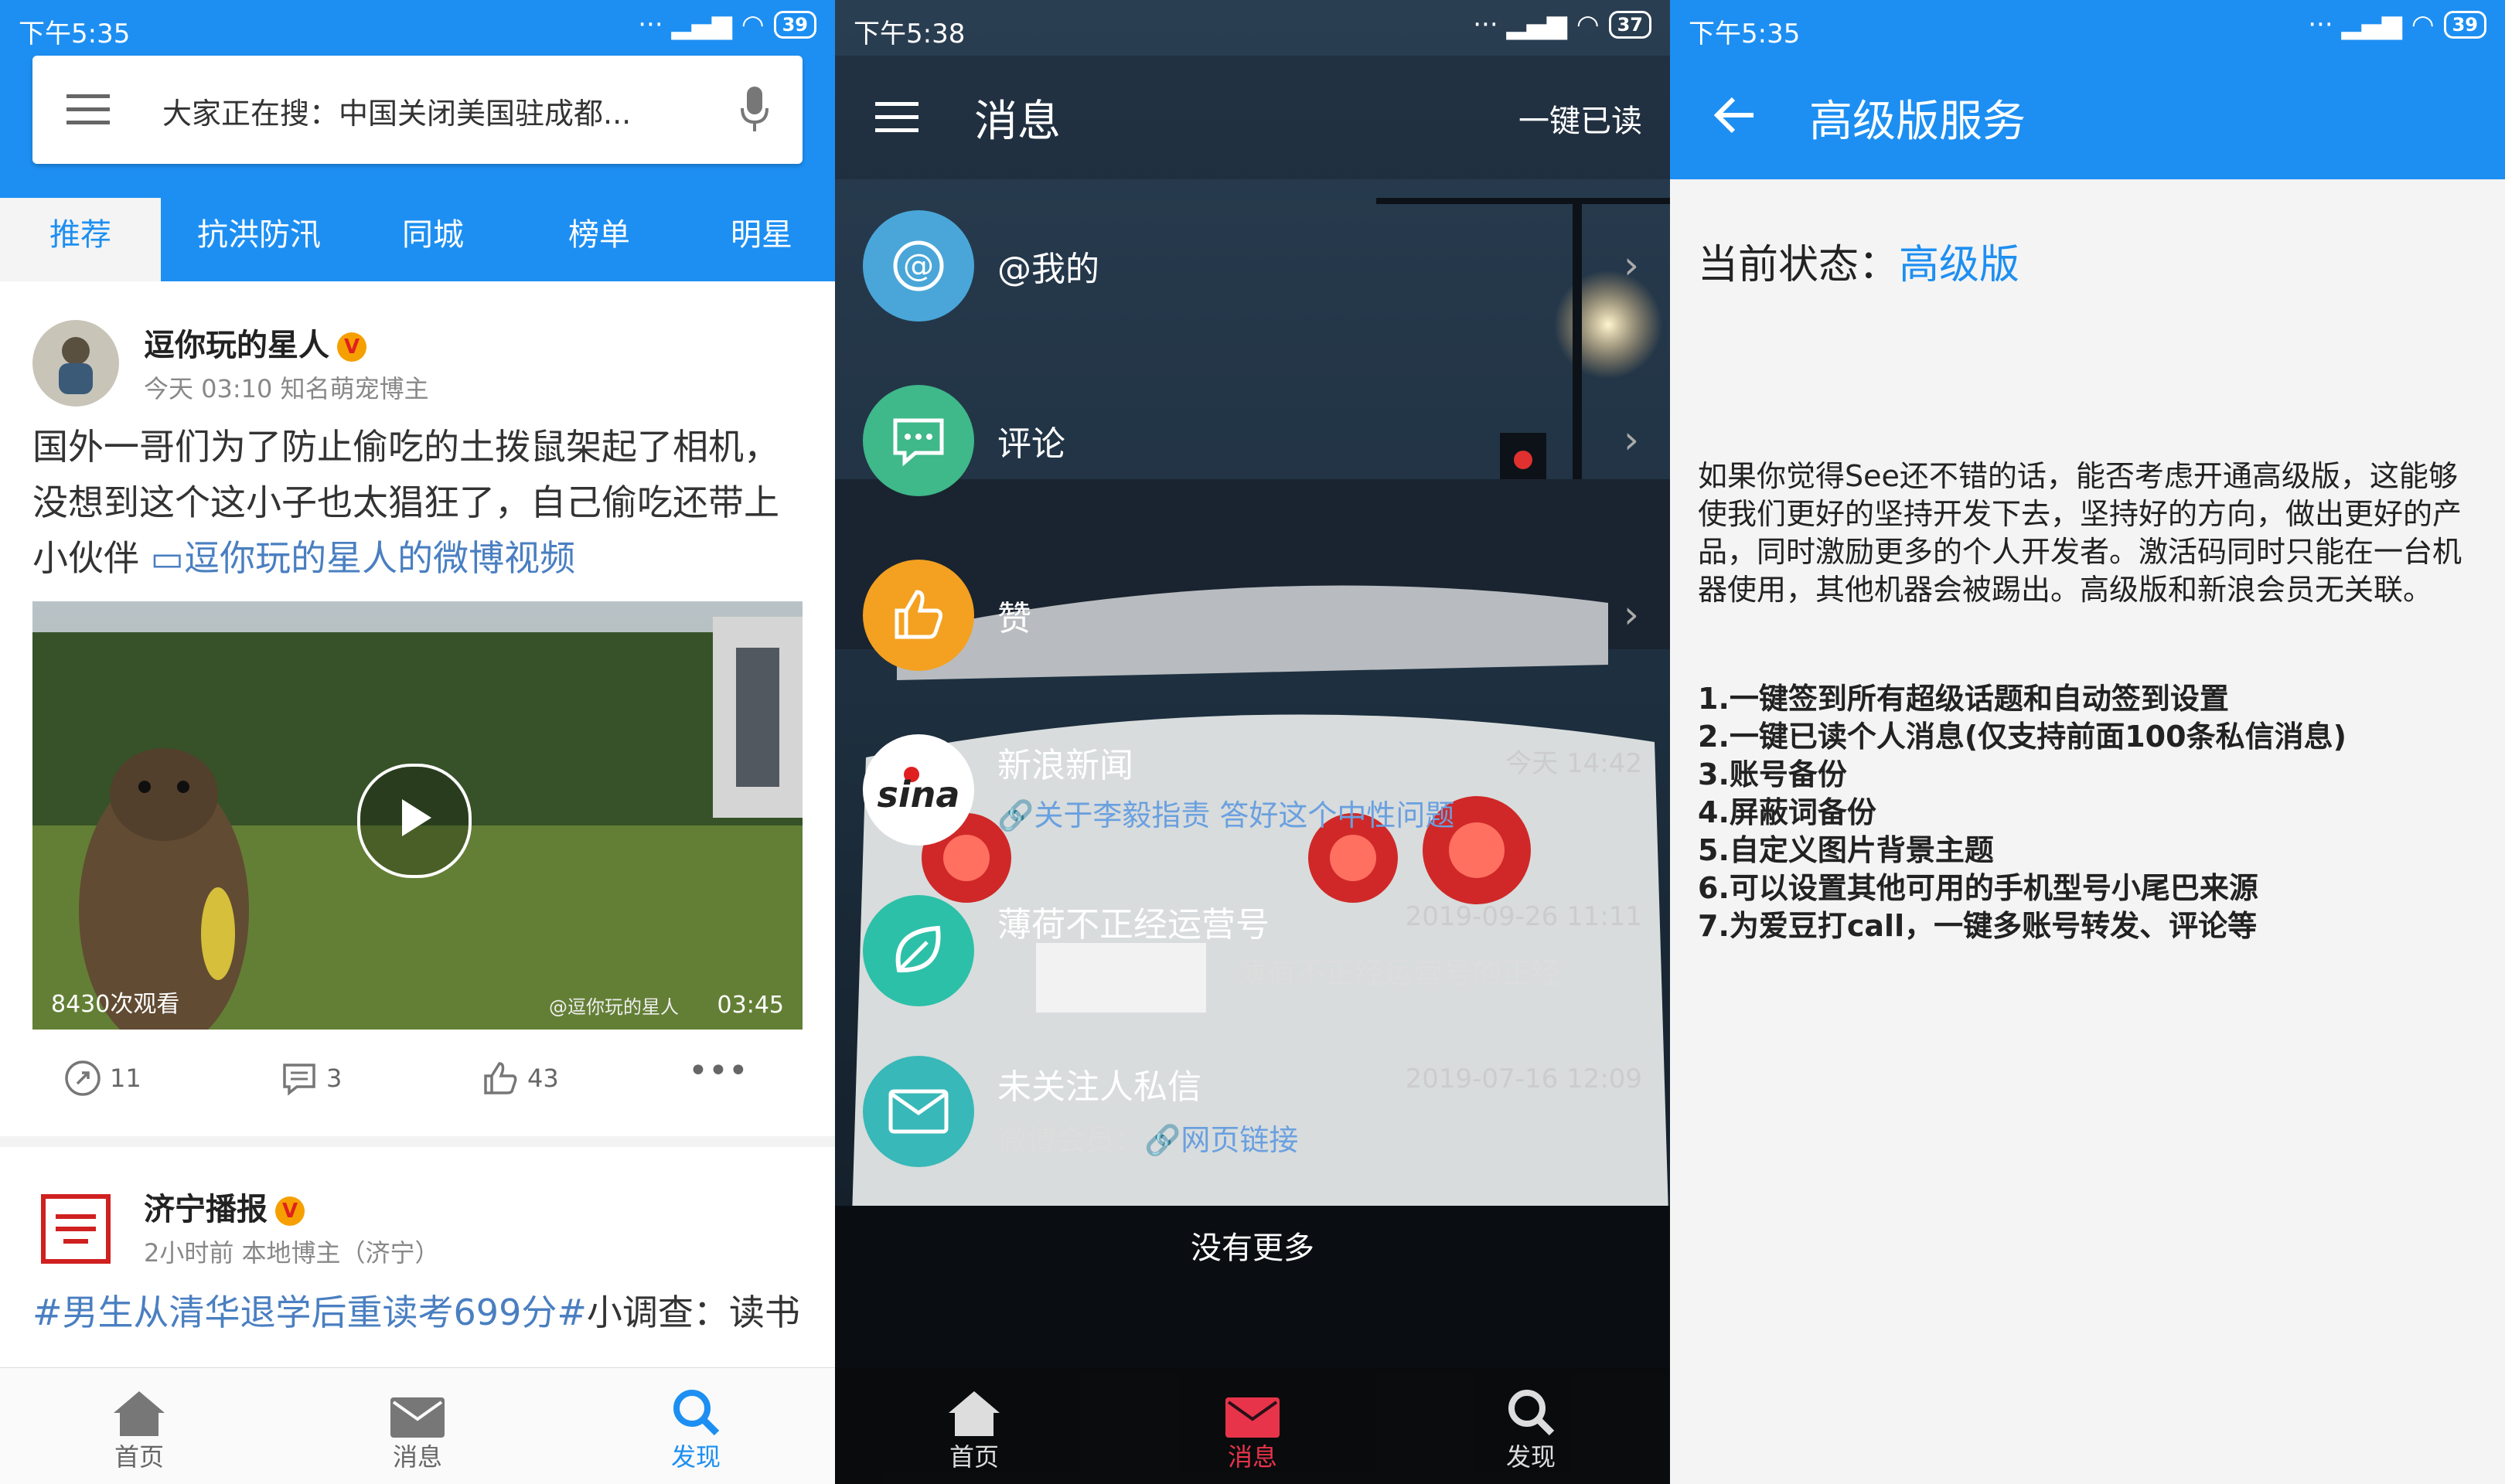  I want to click on more-icon: •••, so click(718, 1071).